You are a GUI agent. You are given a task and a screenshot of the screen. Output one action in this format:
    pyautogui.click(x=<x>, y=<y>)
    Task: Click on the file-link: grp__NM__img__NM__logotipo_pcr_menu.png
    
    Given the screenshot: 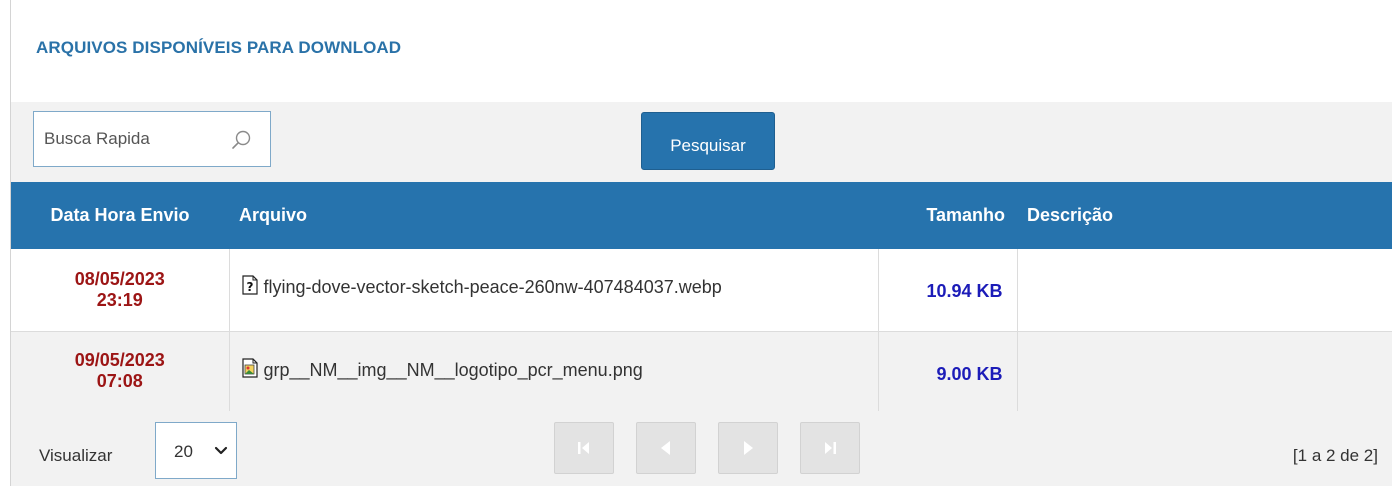 What is the action you would take?
    pyautogui.click(x=453, y=370)
    